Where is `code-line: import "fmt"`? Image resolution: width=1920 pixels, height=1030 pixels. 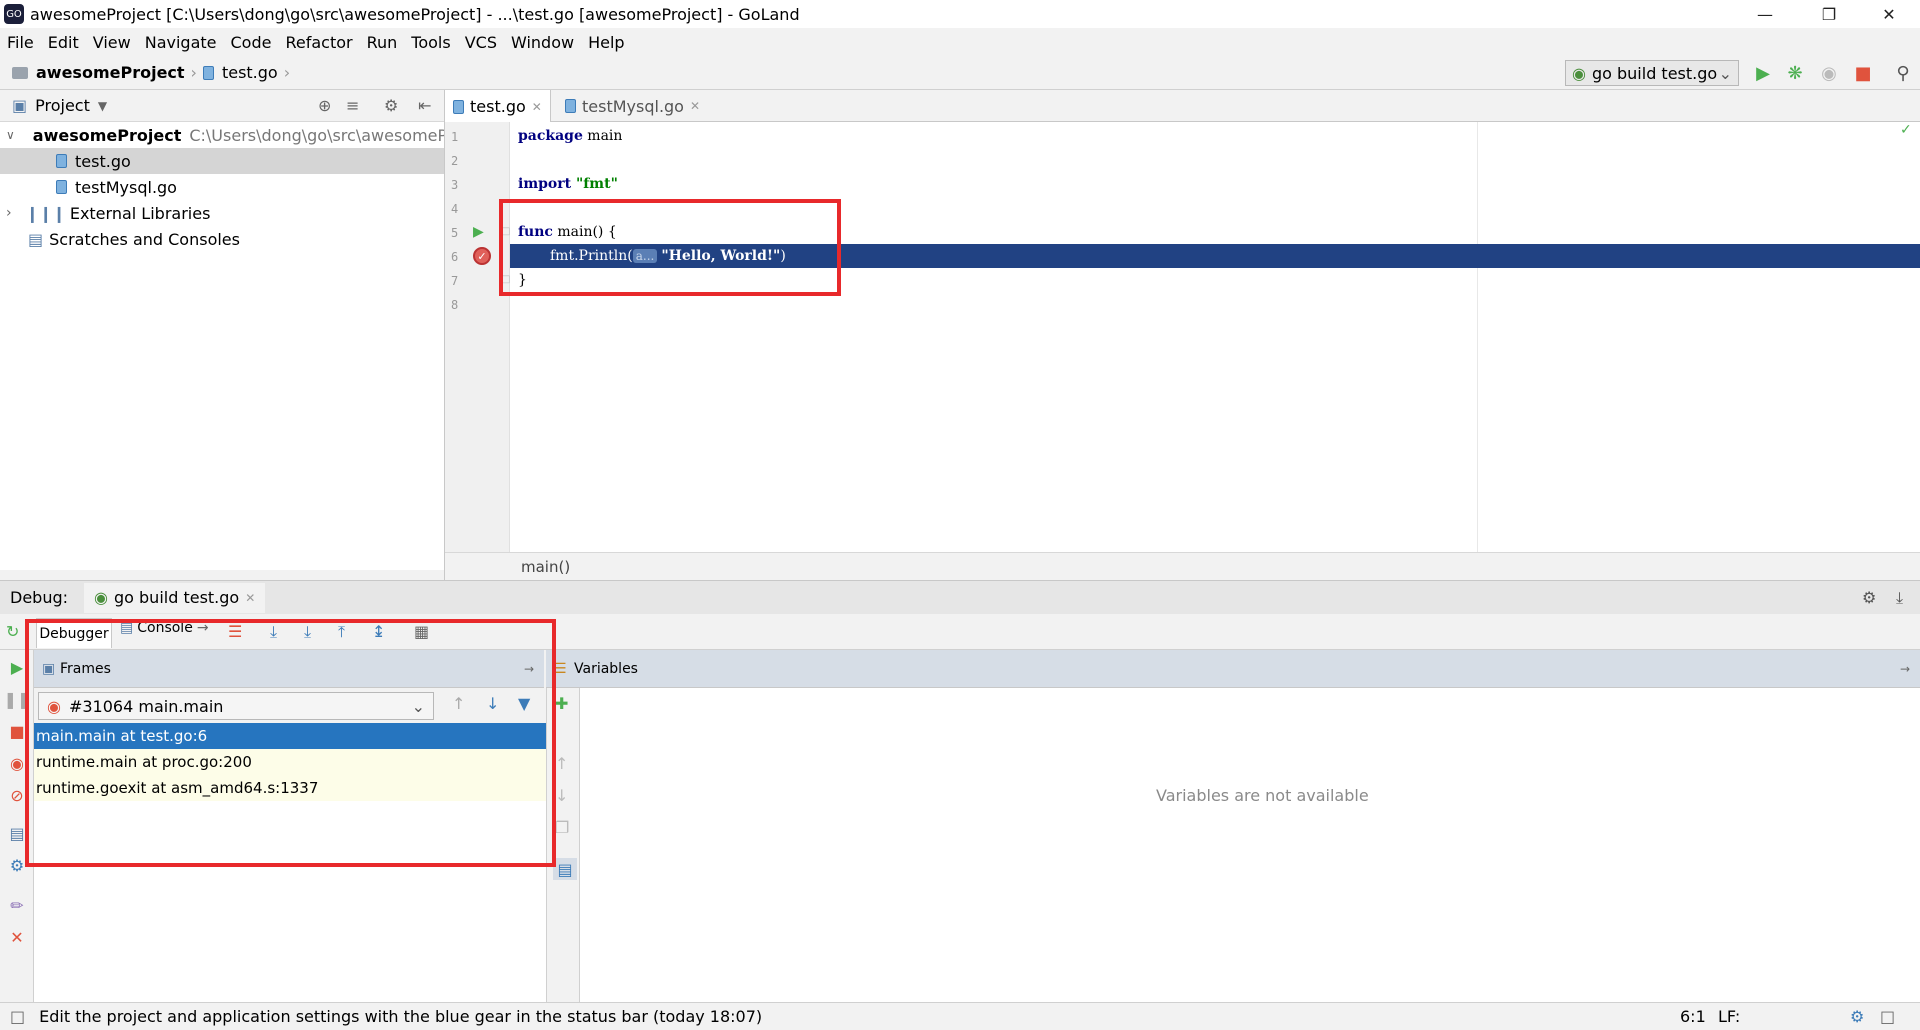 code-line: import "fmt" is located at coordinates (568, 184).